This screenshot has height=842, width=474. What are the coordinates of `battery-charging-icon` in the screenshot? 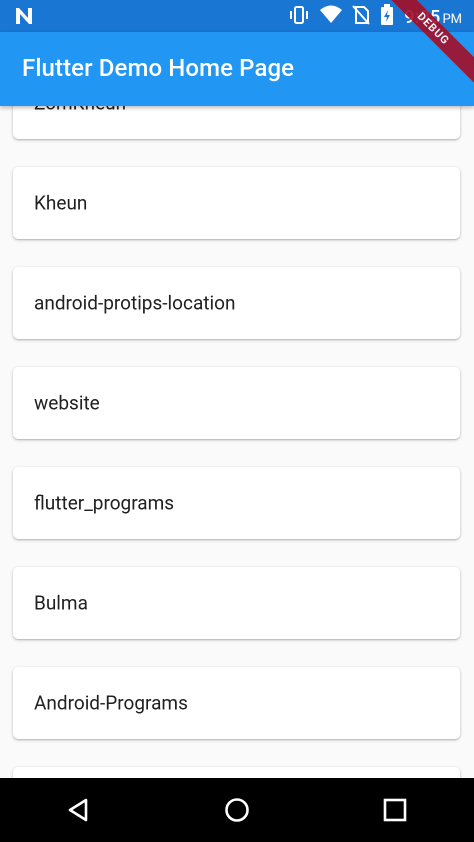 It's located at (387, 17).